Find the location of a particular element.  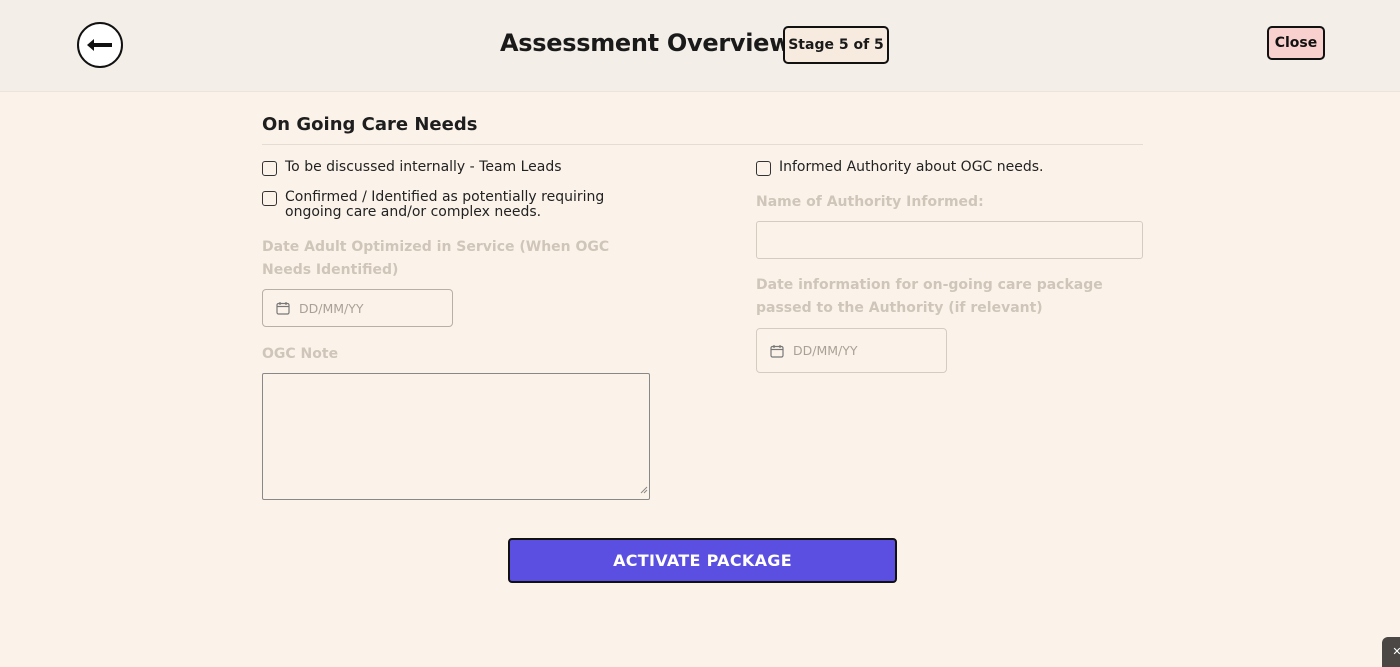

back-button is located at coordinates (100, 45).